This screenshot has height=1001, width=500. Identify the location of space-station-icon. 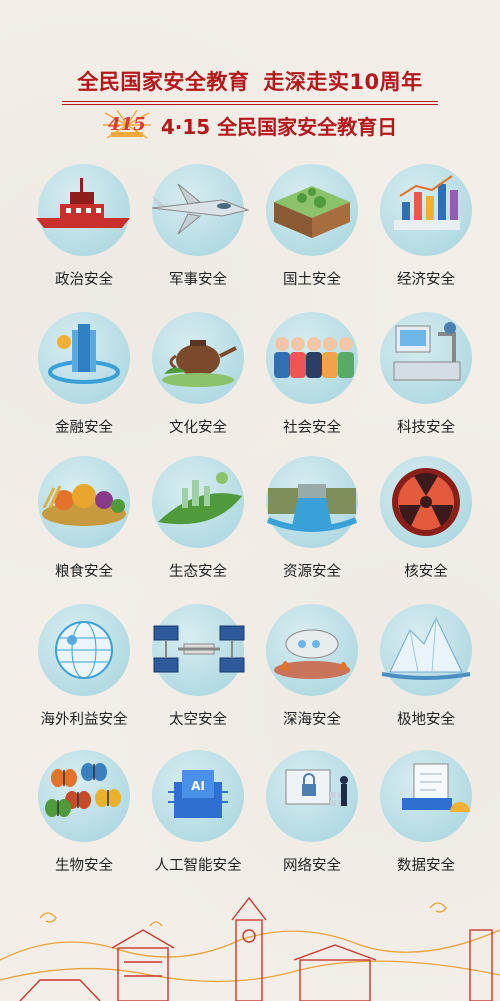
(199, 649).